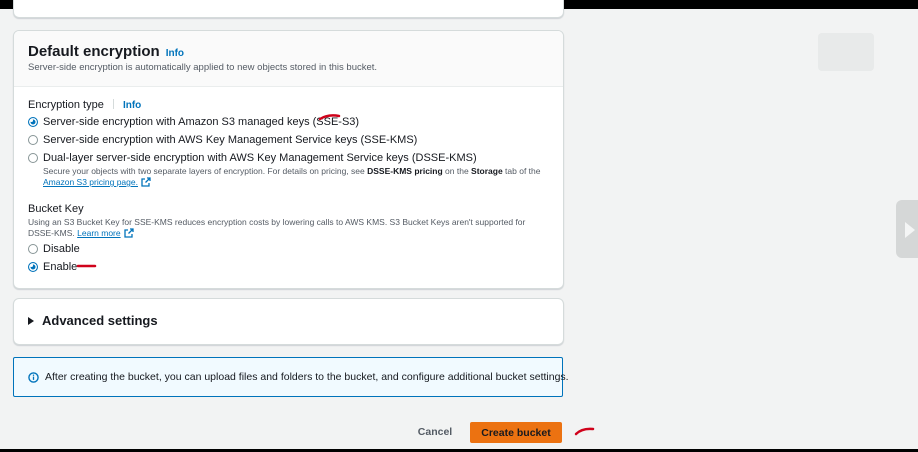  I want to click on panel-title-text: Default encryption, so click(94, 51).